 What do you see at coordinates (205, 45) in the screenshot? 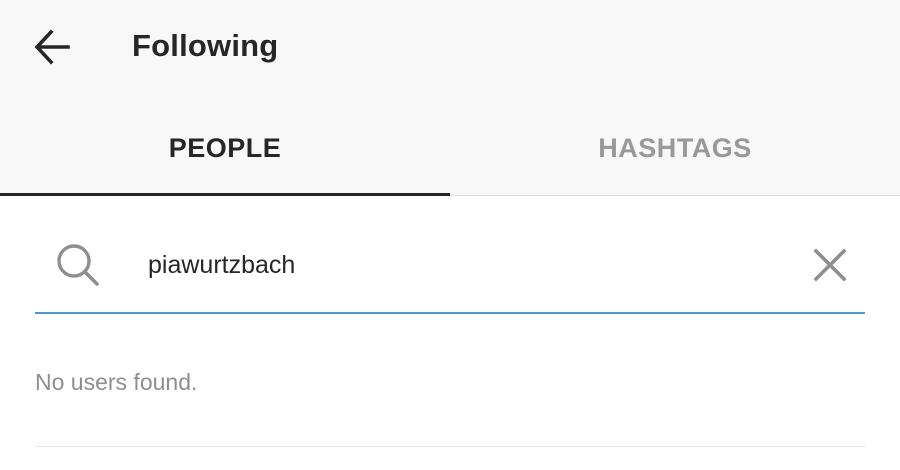
I see `page-title: Following` at bounding box center [205, 45].